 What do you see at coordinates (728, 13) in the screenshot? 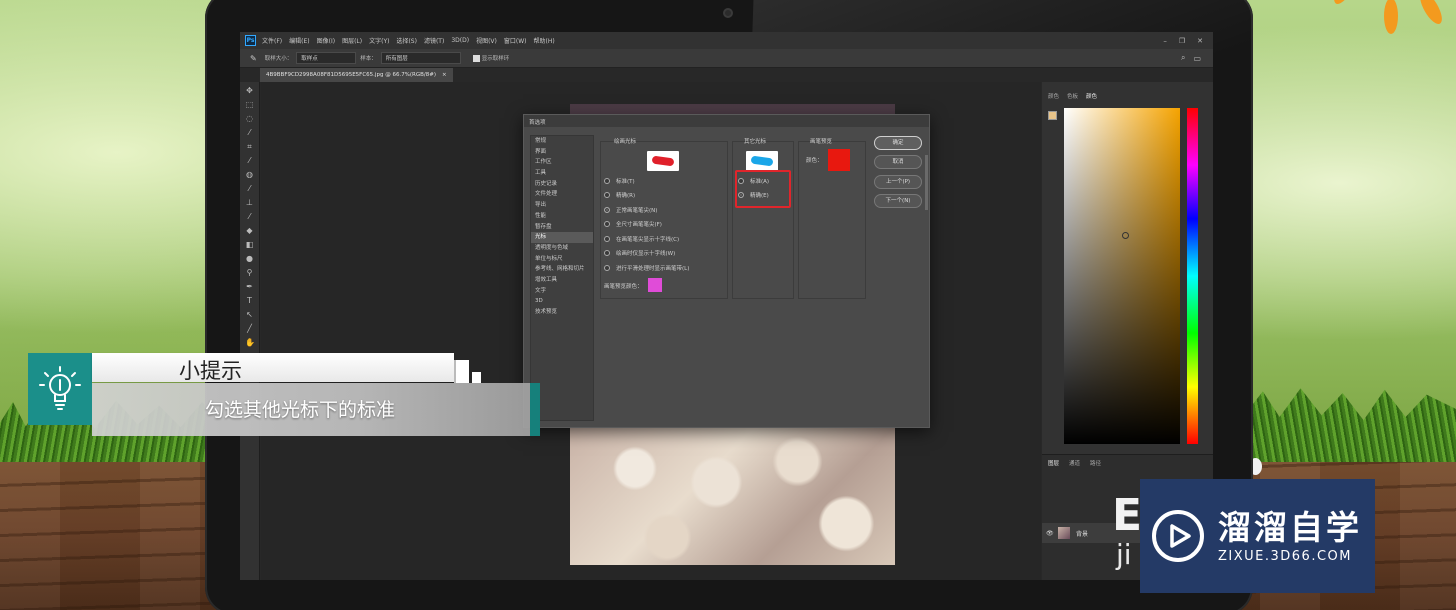
I see `webcam-icon` at bounding box center [728, 13].